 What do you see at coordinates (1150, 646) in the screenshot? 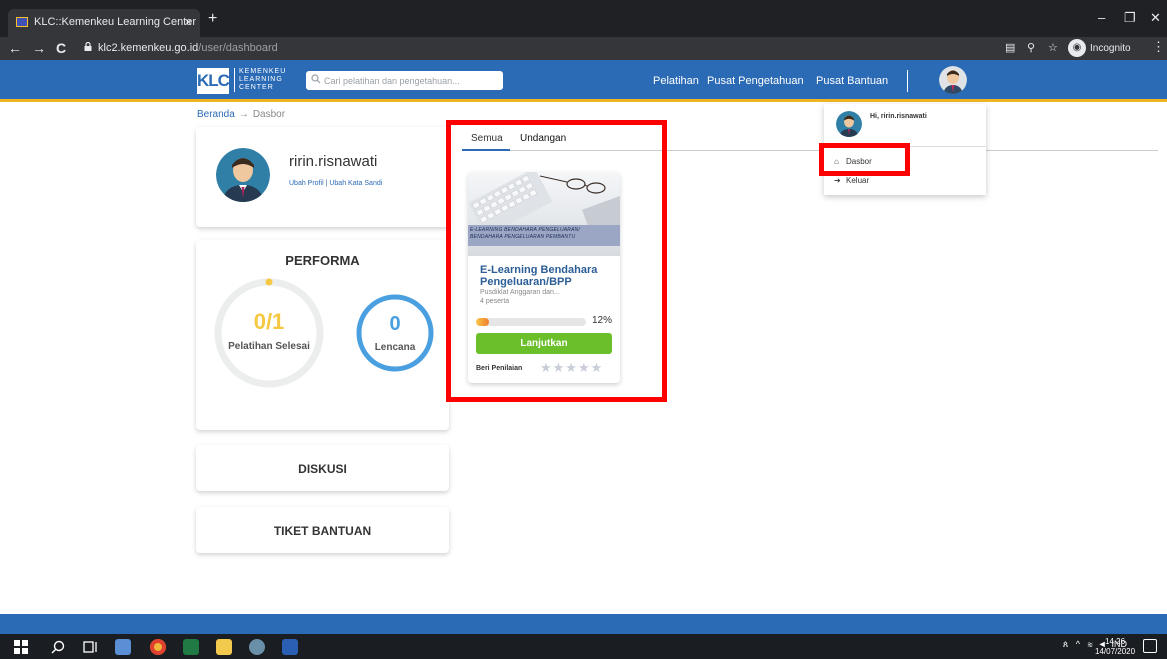
I see `notification-icon` at bounding box center [1150, 646].